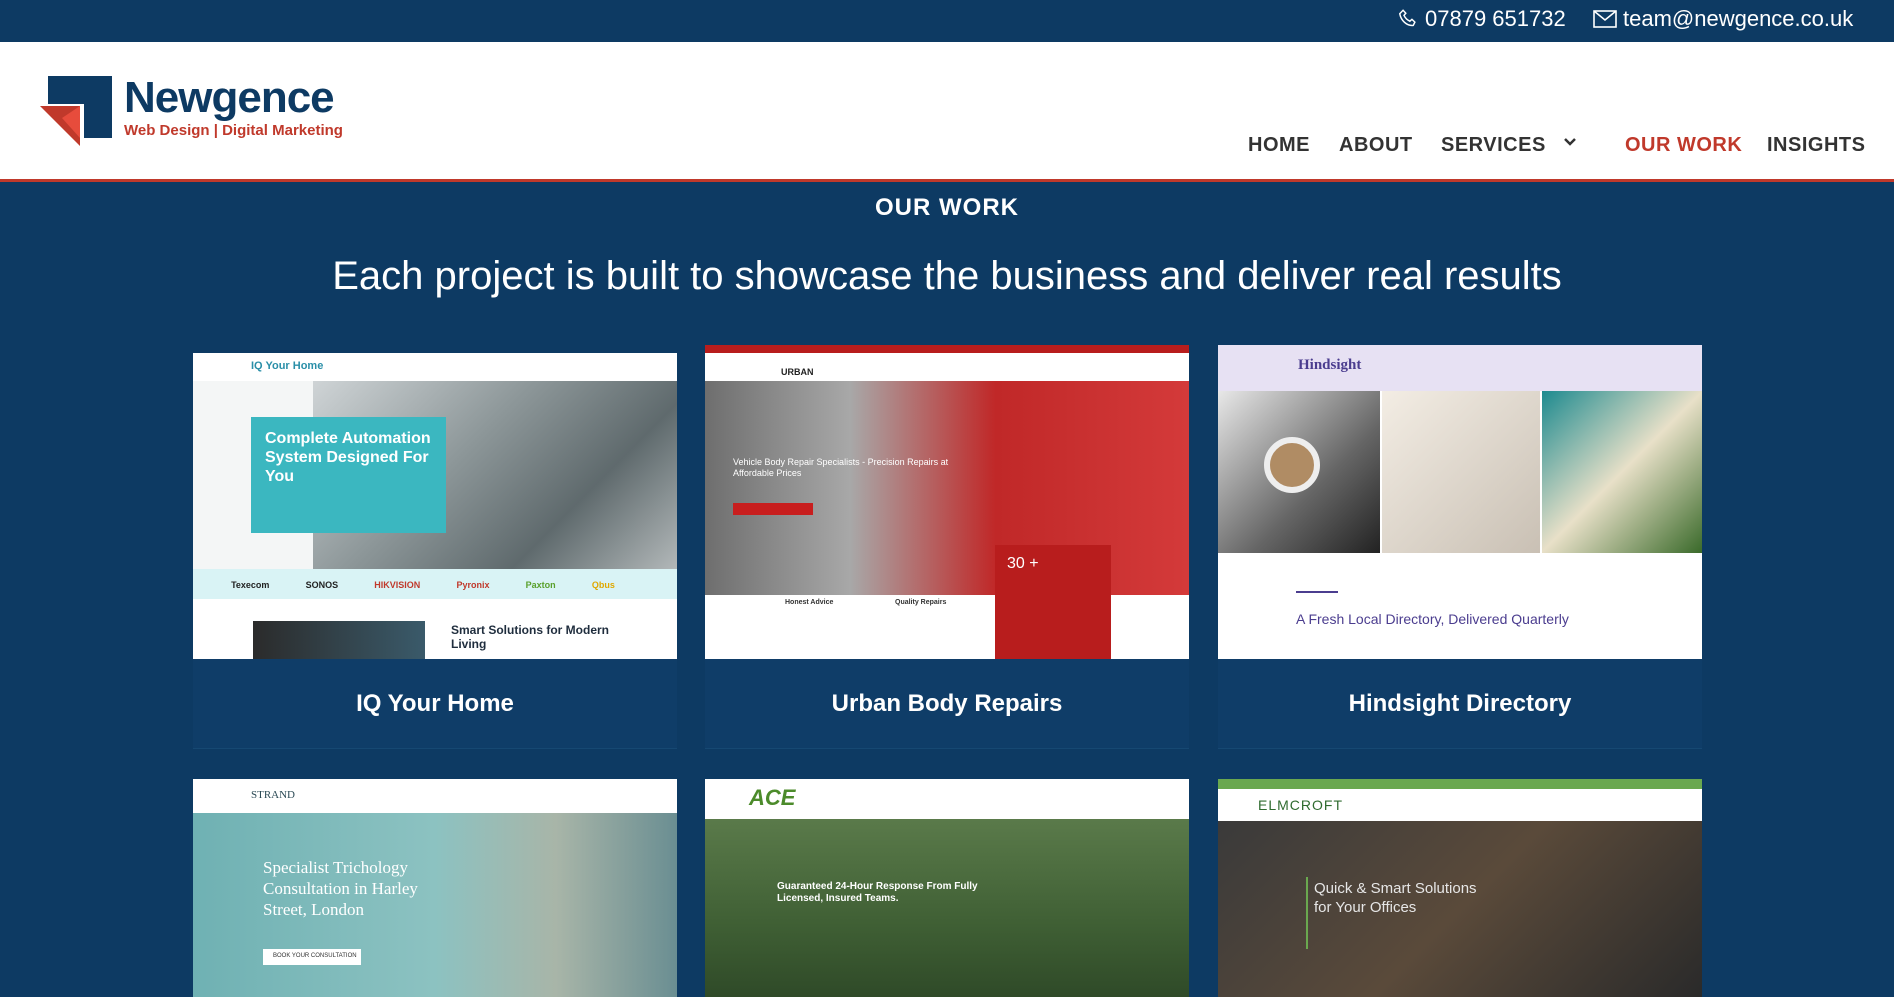  I want to click on phone-number: 07879 651732, so click(1495, 18).